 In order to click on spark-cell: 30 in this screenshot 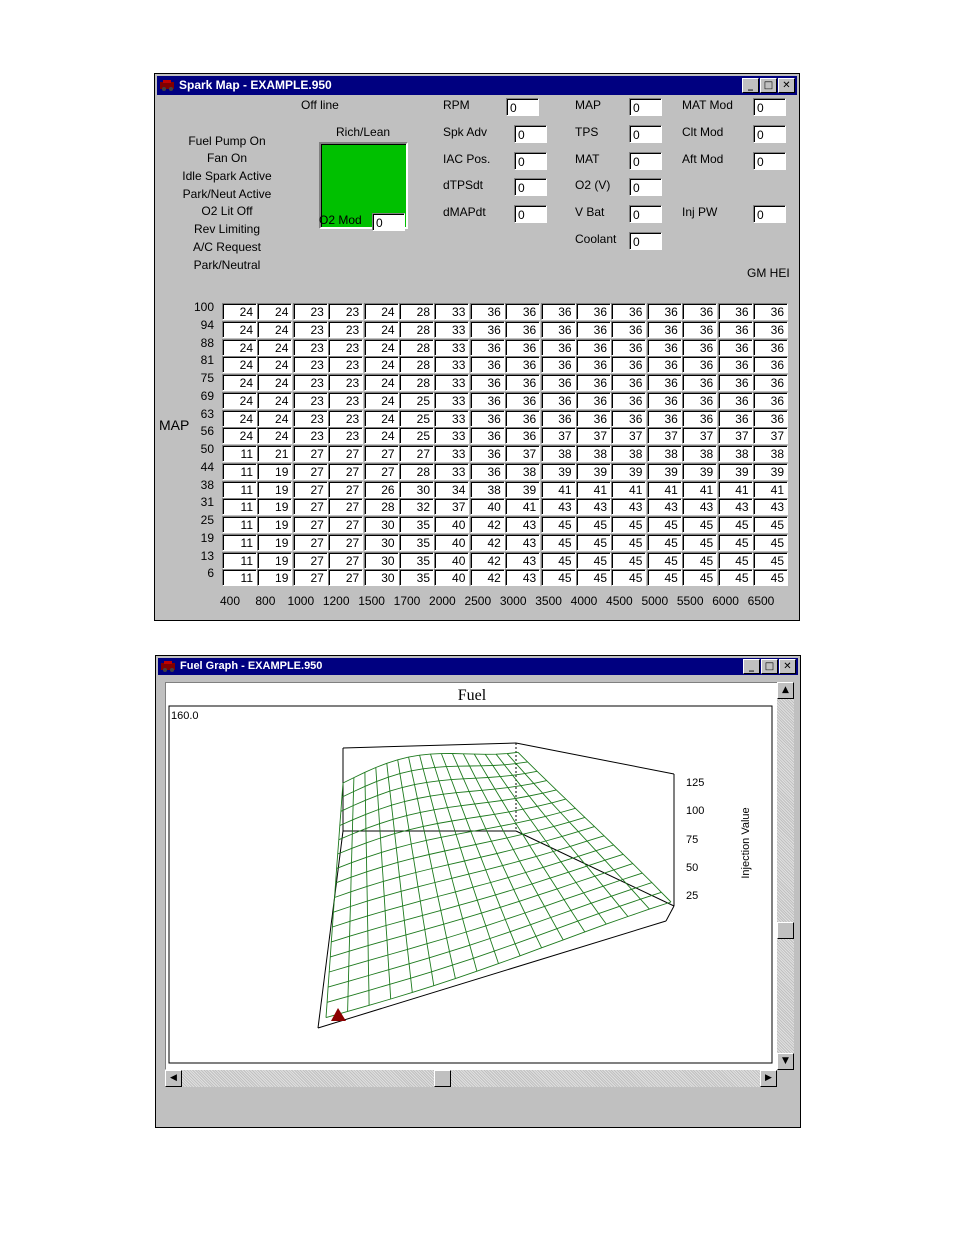, I will do `click(381, 542)`.